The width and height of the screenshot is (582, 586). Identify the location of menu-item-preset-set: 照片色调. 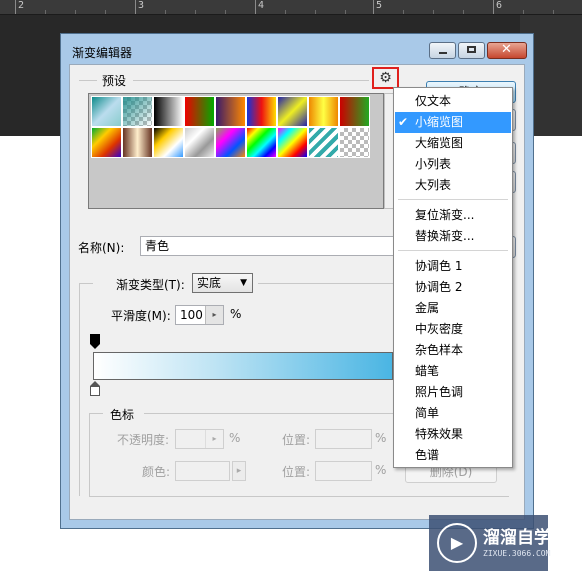
(453, 392).